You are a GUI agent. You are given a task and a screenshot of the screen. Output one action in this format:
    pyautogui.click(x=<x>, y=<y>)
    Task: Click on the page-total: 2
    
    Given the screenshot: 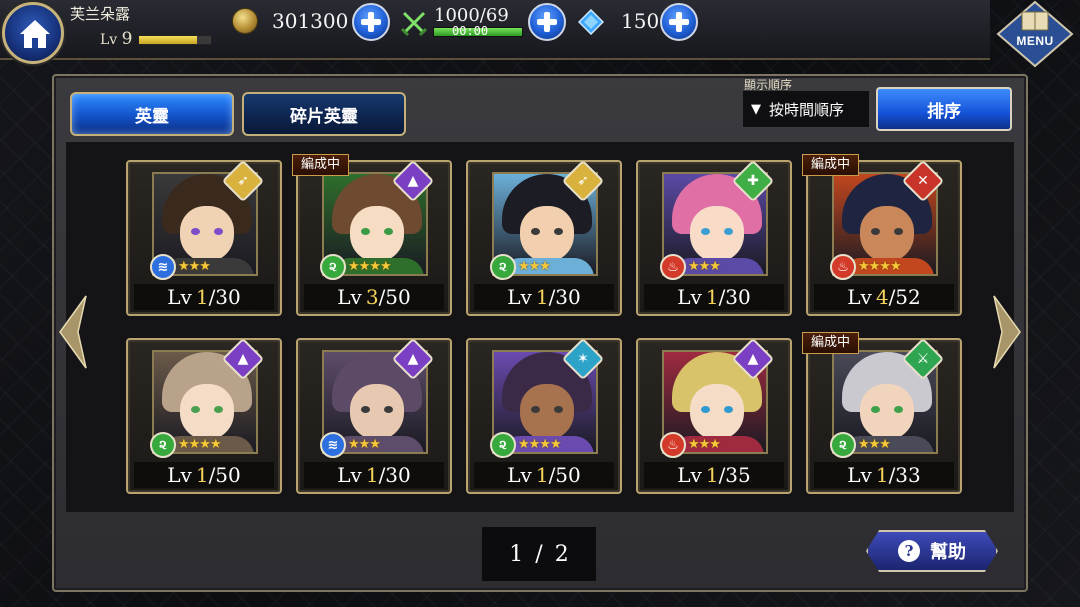 What is the action you would take?
    pyautogui.click(x=561, y=554)
    